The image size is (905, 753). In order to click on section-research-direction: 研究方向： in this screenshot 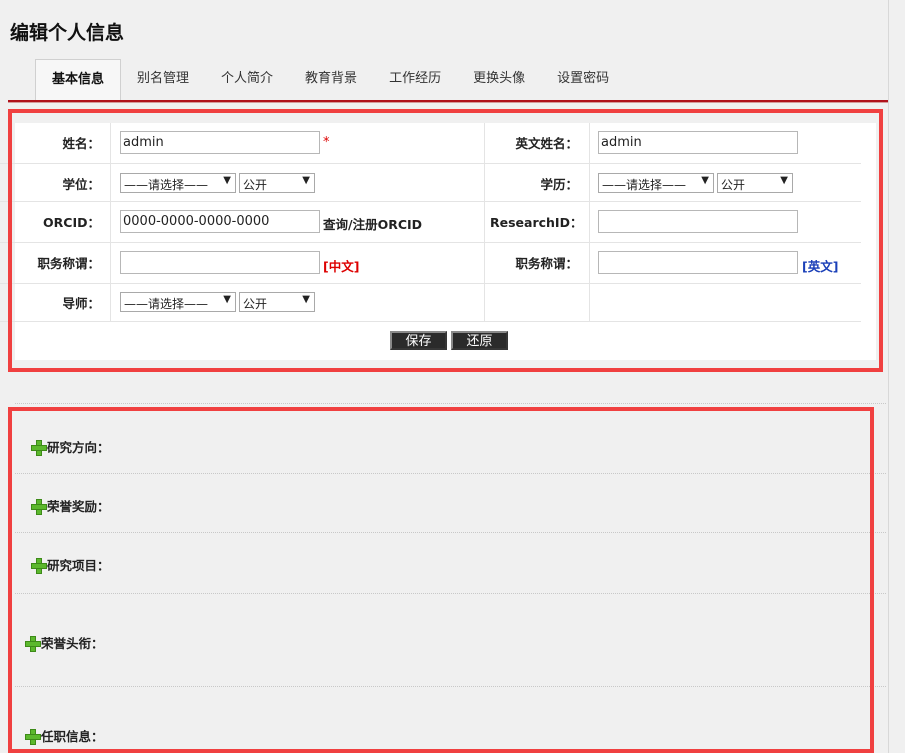, I will do `click(70, 446)`.